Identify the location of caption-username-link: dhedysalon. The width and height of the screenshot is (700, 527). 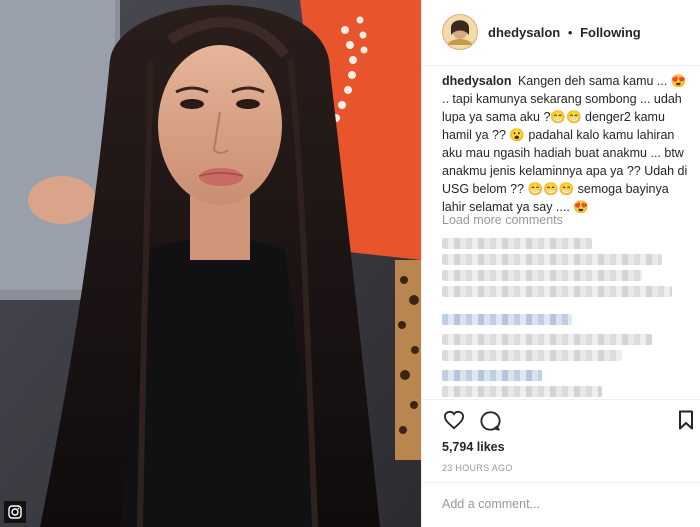
(476, 81).